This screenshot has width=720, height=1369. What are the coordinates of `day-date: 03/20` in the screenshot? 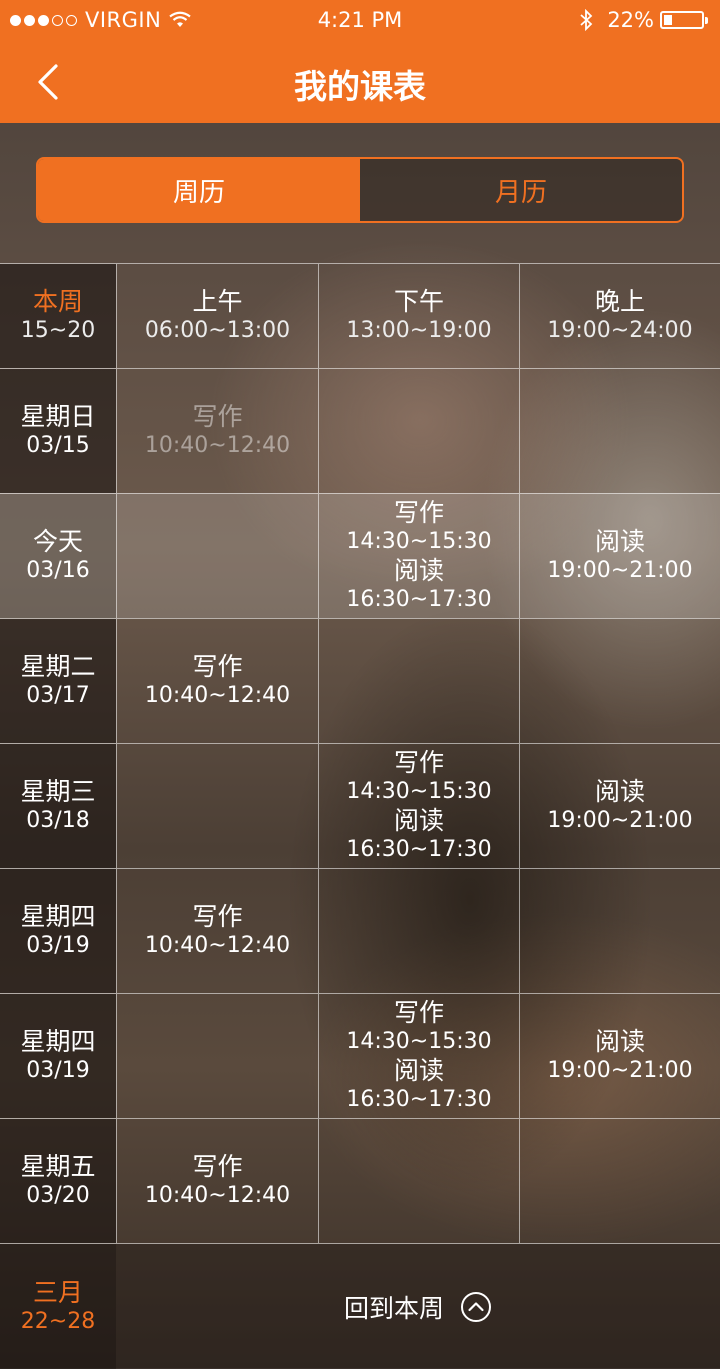 It's located at (58, 1195).